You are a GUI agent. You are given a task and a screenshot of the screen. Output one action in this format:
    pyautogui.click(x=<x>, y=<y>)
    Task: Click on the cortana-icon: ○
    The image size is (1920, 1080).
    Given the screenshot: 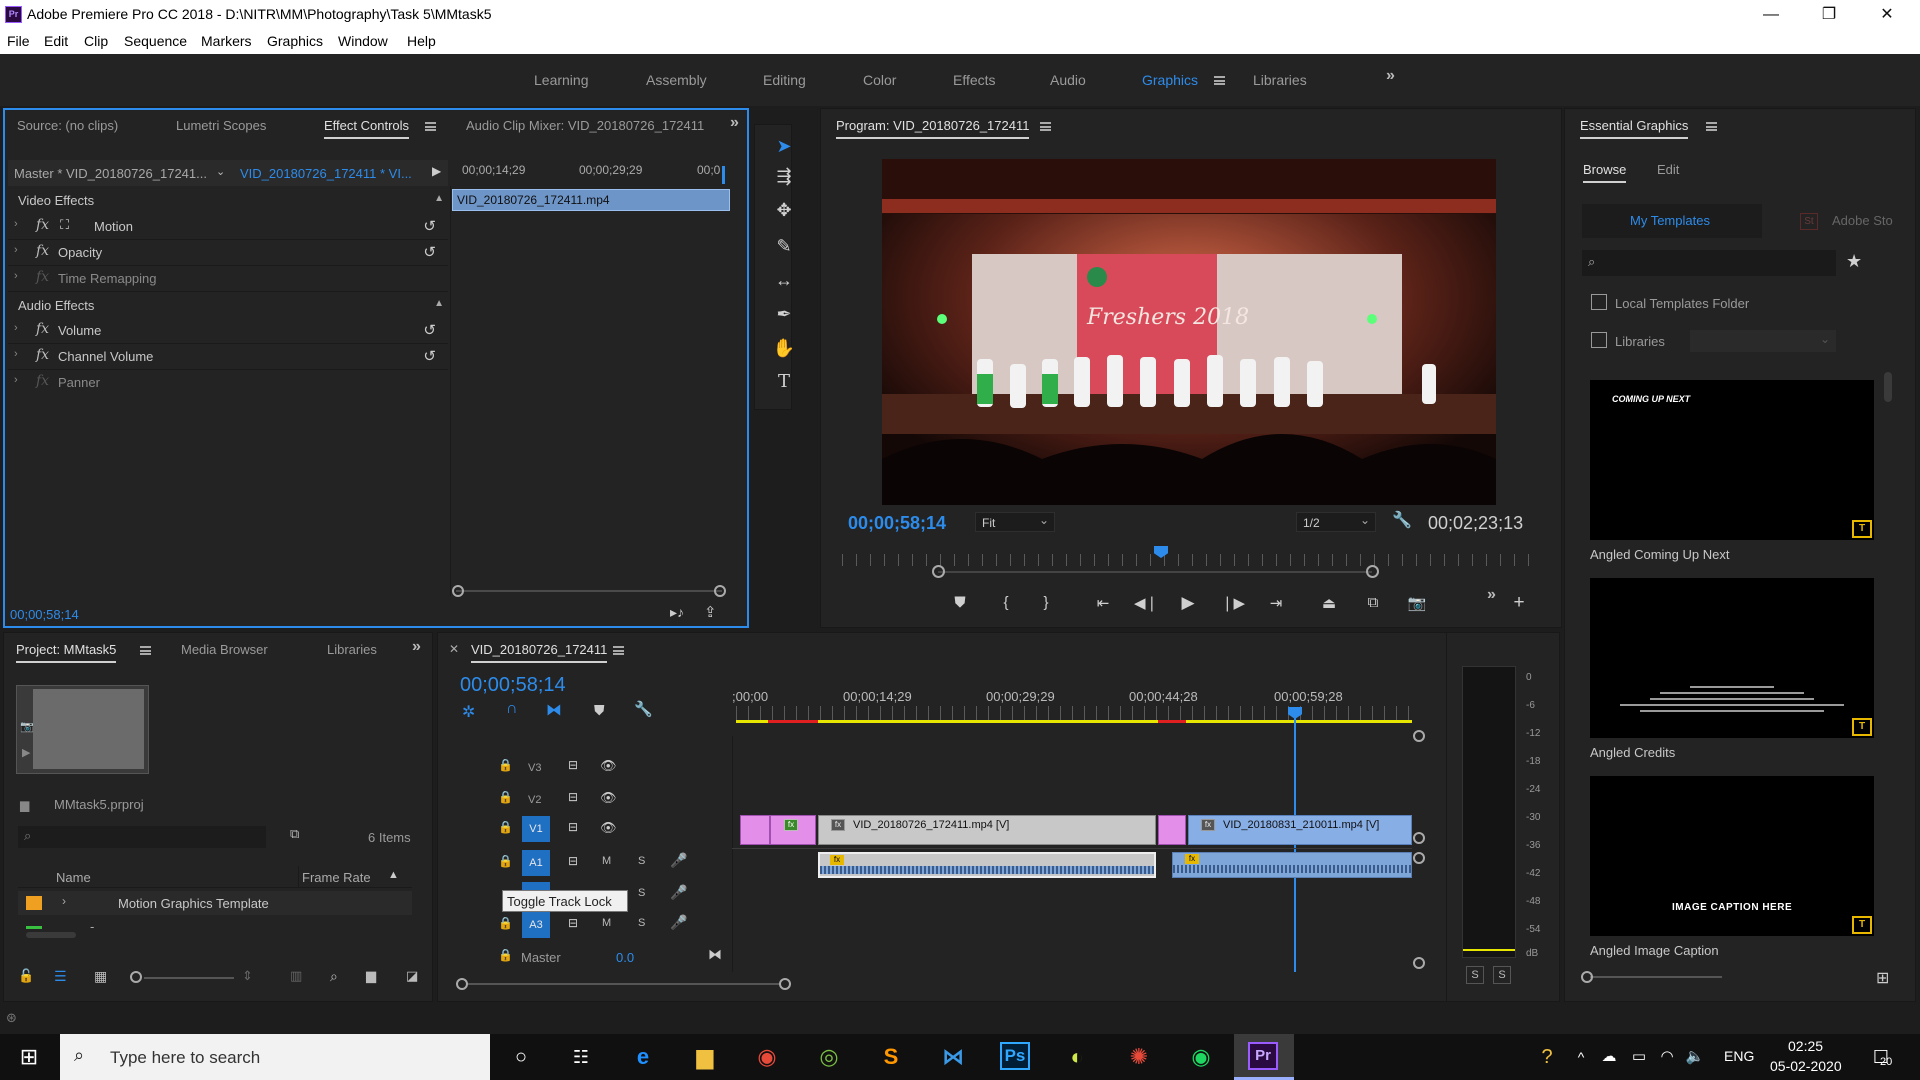 What is the action you would take?
    pyautogui.click(x=521, y=1057)
    